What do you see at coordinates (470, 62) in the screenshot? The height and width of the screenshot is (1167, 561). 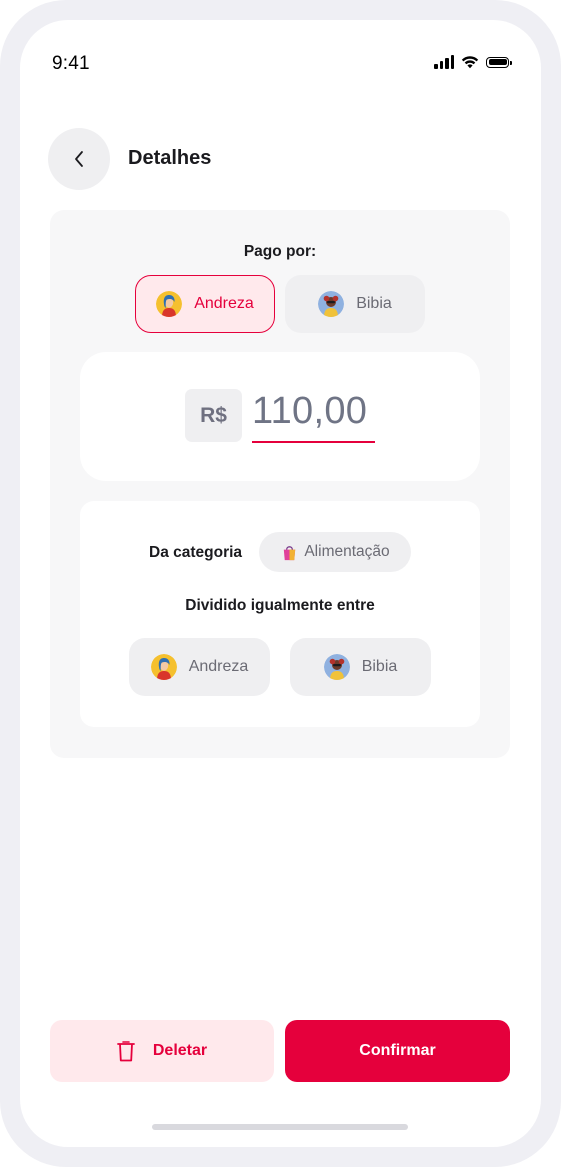 I see `wifi-icon` at bounding box center [470, 62].